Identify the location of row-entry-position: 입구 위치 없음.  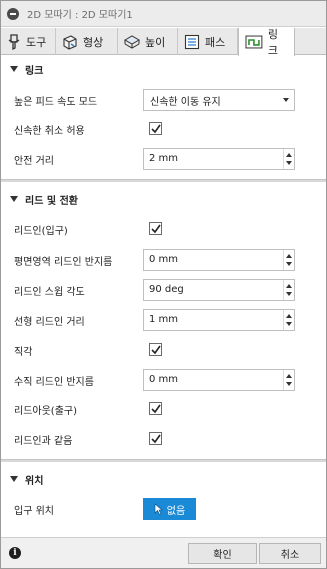
(163, 509).